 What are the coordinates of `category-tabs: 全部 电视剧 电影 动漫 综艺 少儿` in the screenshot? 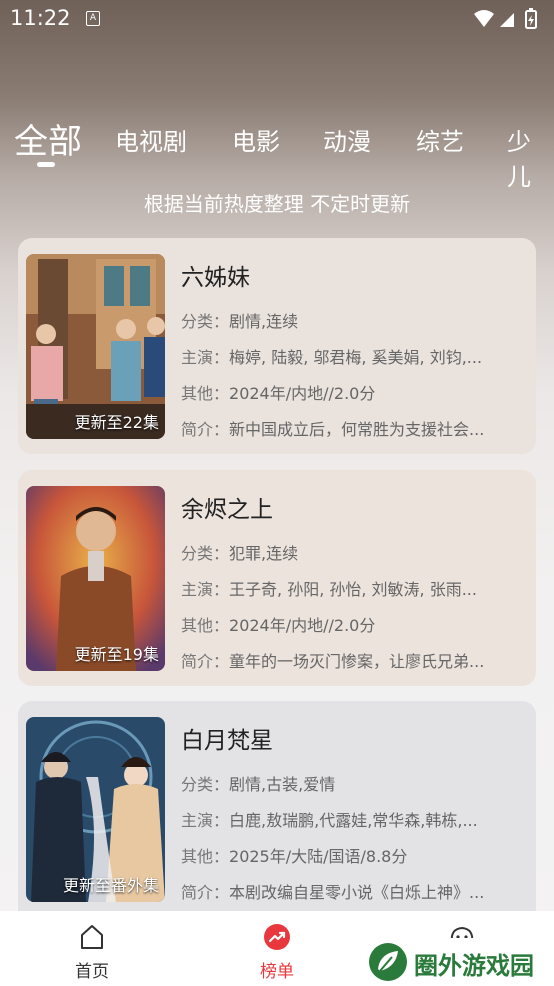 It's located at (277, 151).